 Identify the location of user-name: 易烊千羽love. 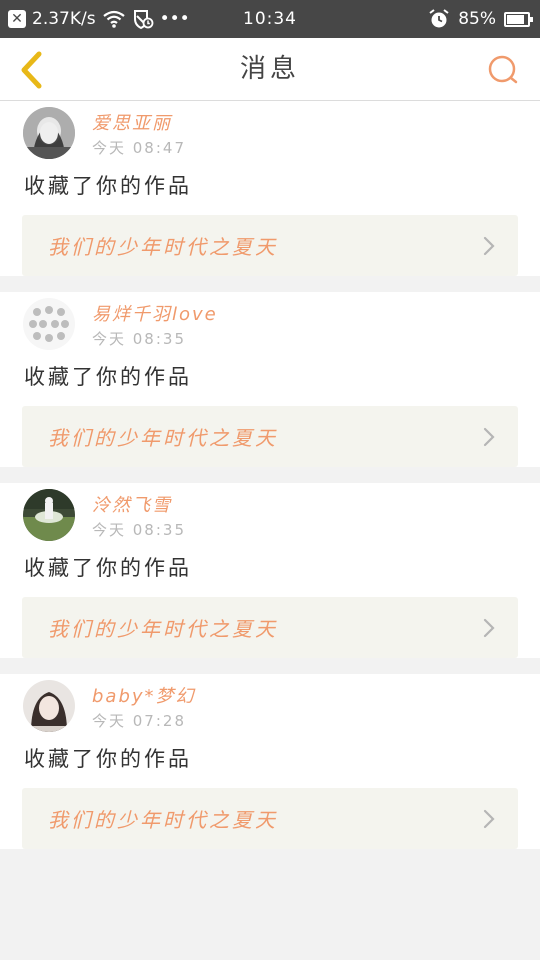
(155, 313).